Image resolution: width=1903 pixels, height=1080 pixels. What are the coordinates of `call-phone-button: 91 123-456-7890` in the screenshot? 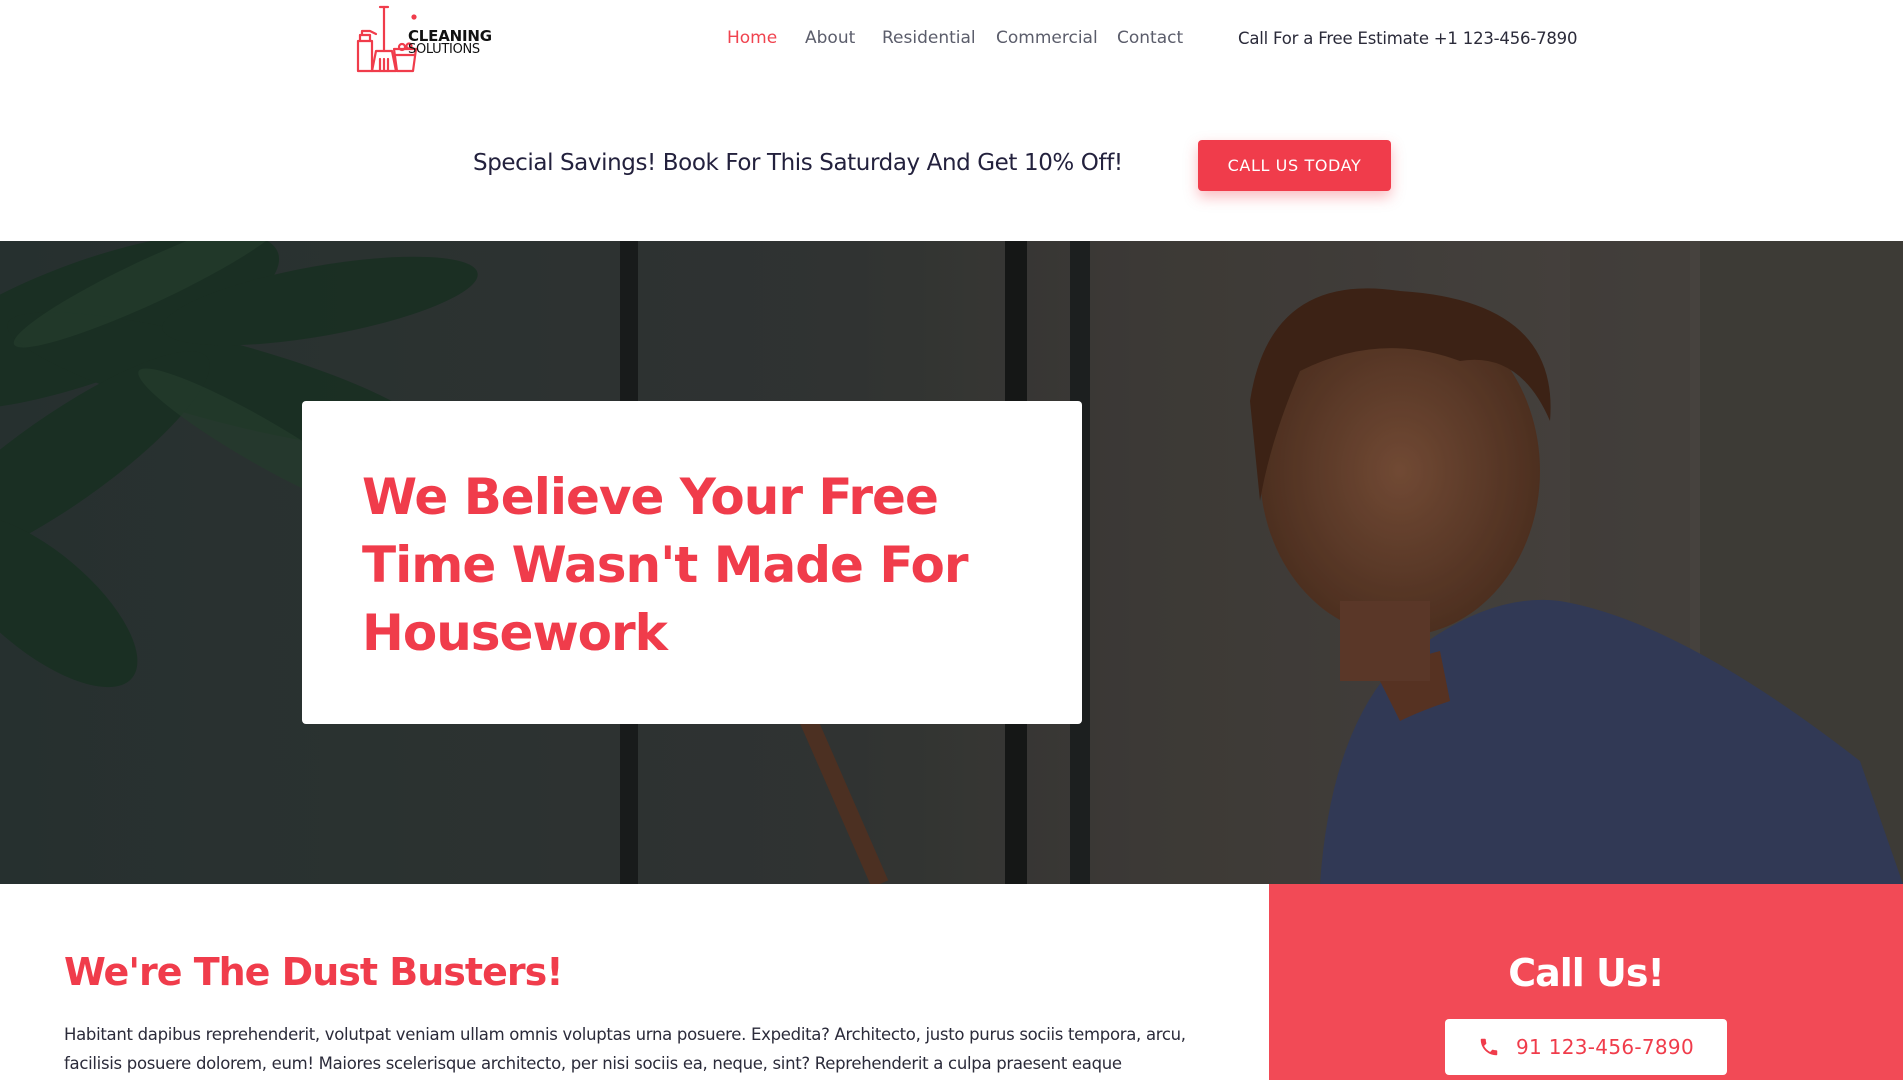 It's located at (1586, 1047).